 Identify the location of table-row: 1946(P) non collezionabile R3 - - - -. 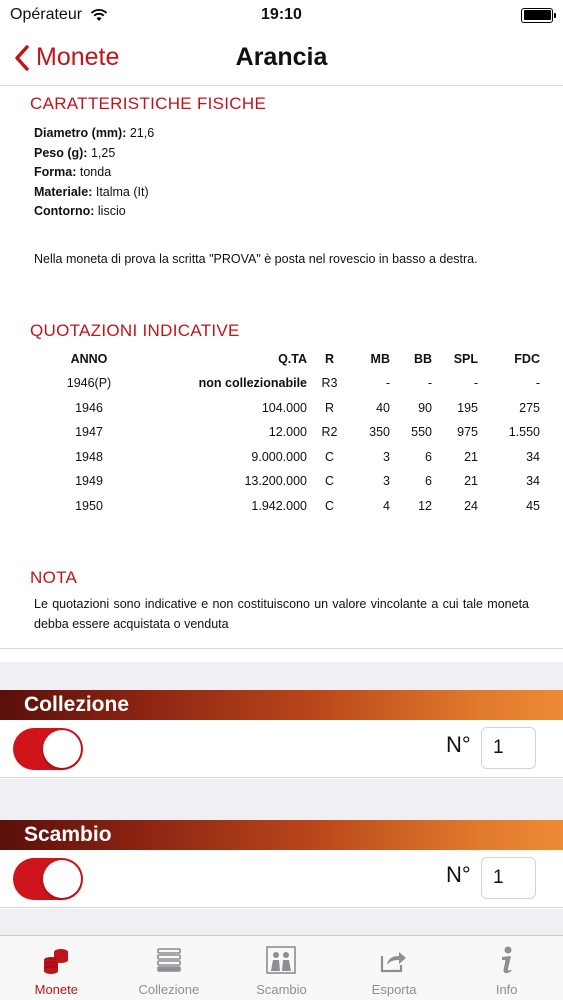
(303, 383).